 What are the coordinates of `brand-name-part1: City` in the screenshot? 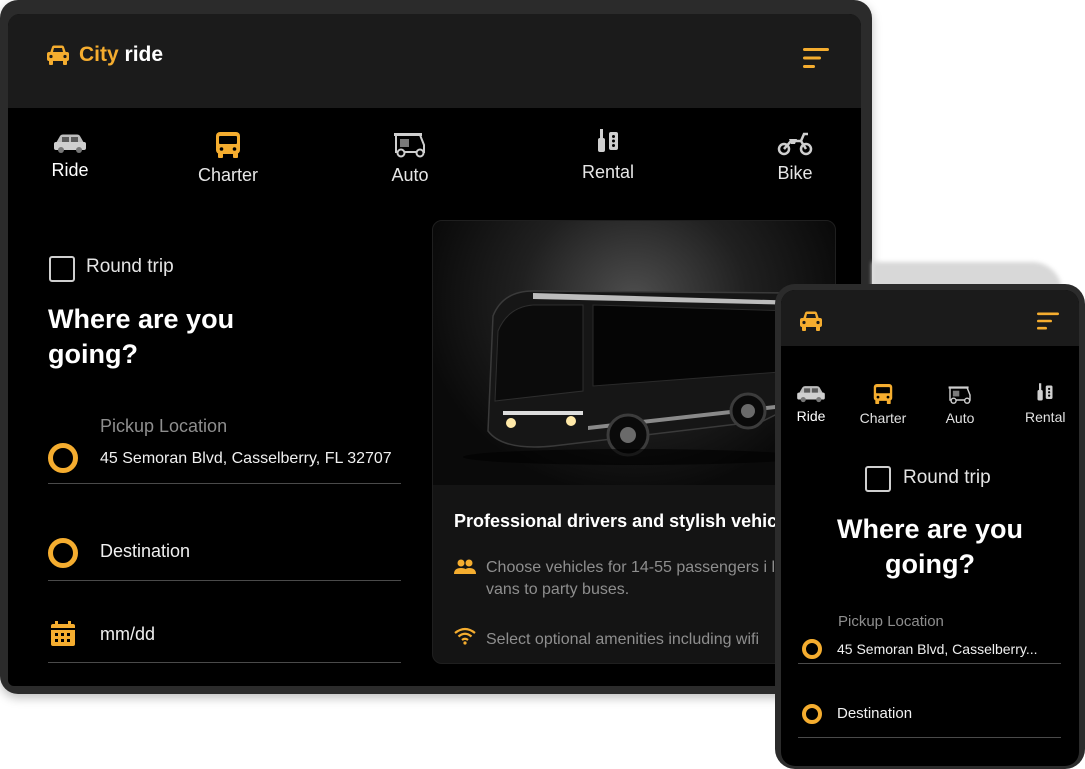 It's located at (99, 54).